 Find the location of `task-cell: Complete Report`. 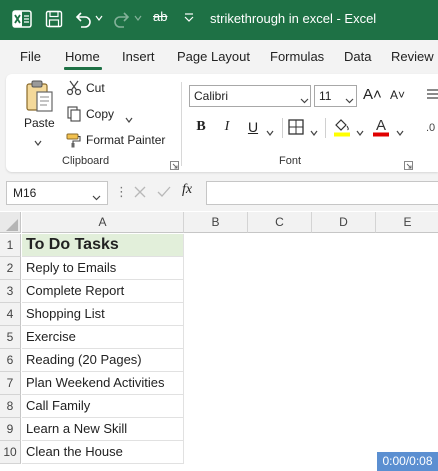

task-cell: Complete Report is located at coordinates (103, 291).